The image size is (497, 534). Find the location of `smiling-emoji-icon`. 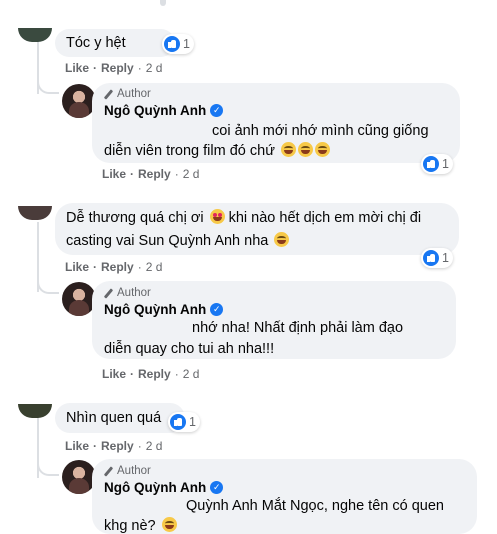

smiling-emoji-icon is located at coordinates (282, 239).